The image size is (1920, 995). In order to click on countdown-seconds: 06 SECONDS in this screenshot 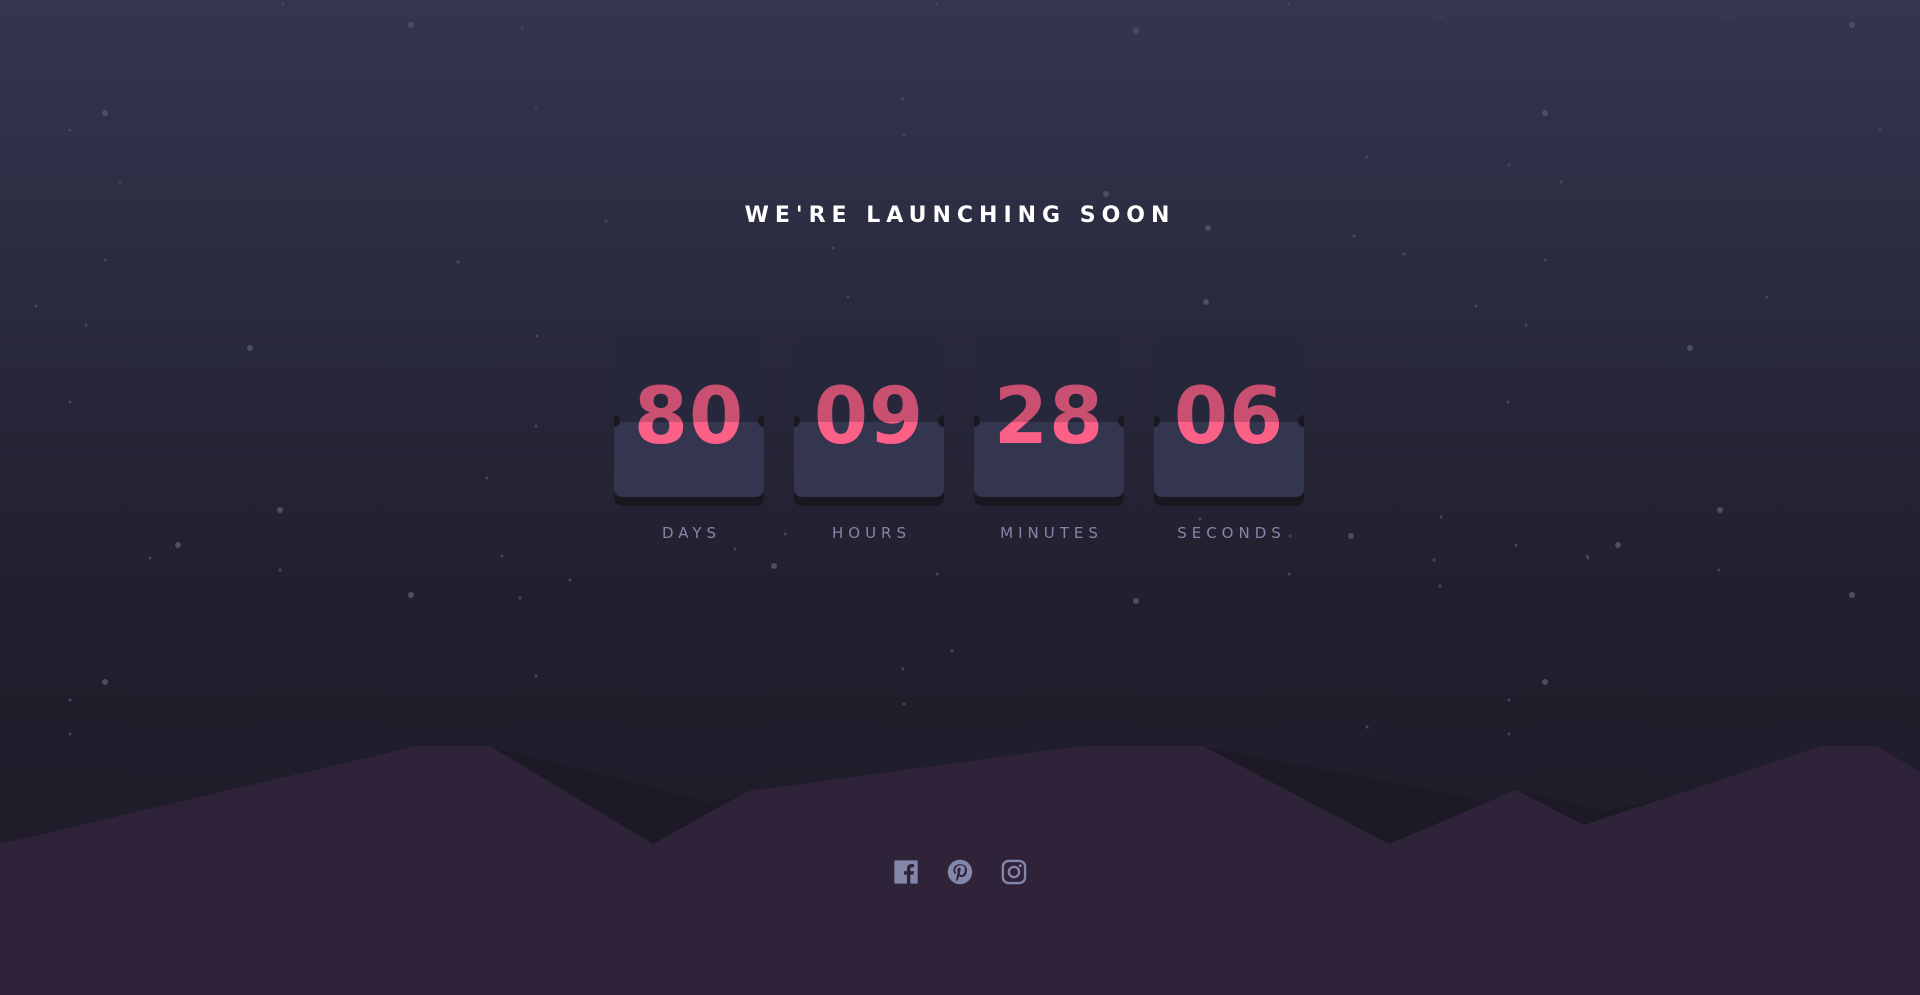, I will do `click(1229, 439)`.